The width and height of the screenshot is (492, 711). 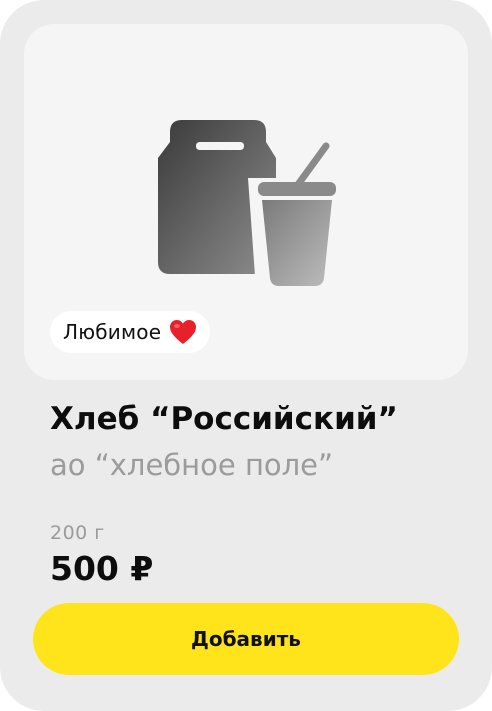 I want to click on product-price: 500 ₽, so click(x=102, y=568).